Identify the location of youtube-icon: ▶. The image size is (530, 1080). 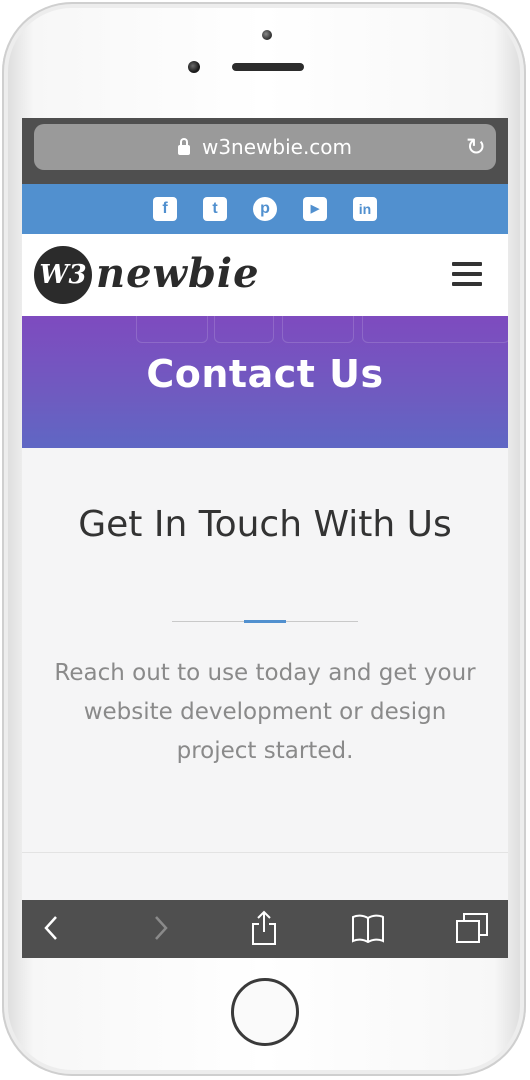
(315, 209).